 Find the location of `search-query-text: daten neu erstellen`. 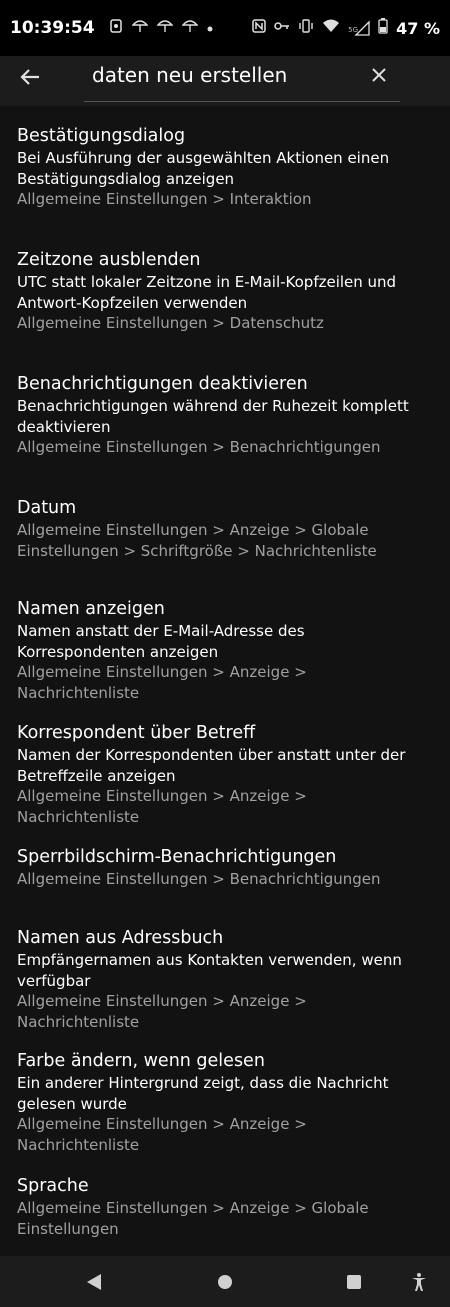

search-query-text: daten neu erstellen is located at coordinates (190, 75).